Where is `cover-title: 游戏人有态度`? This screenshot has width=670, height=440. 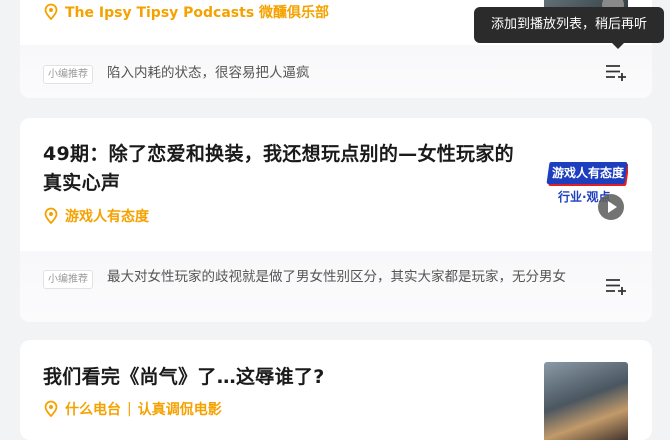 cover-title: 游戏人有态度 is located at coordinates (587, 173).